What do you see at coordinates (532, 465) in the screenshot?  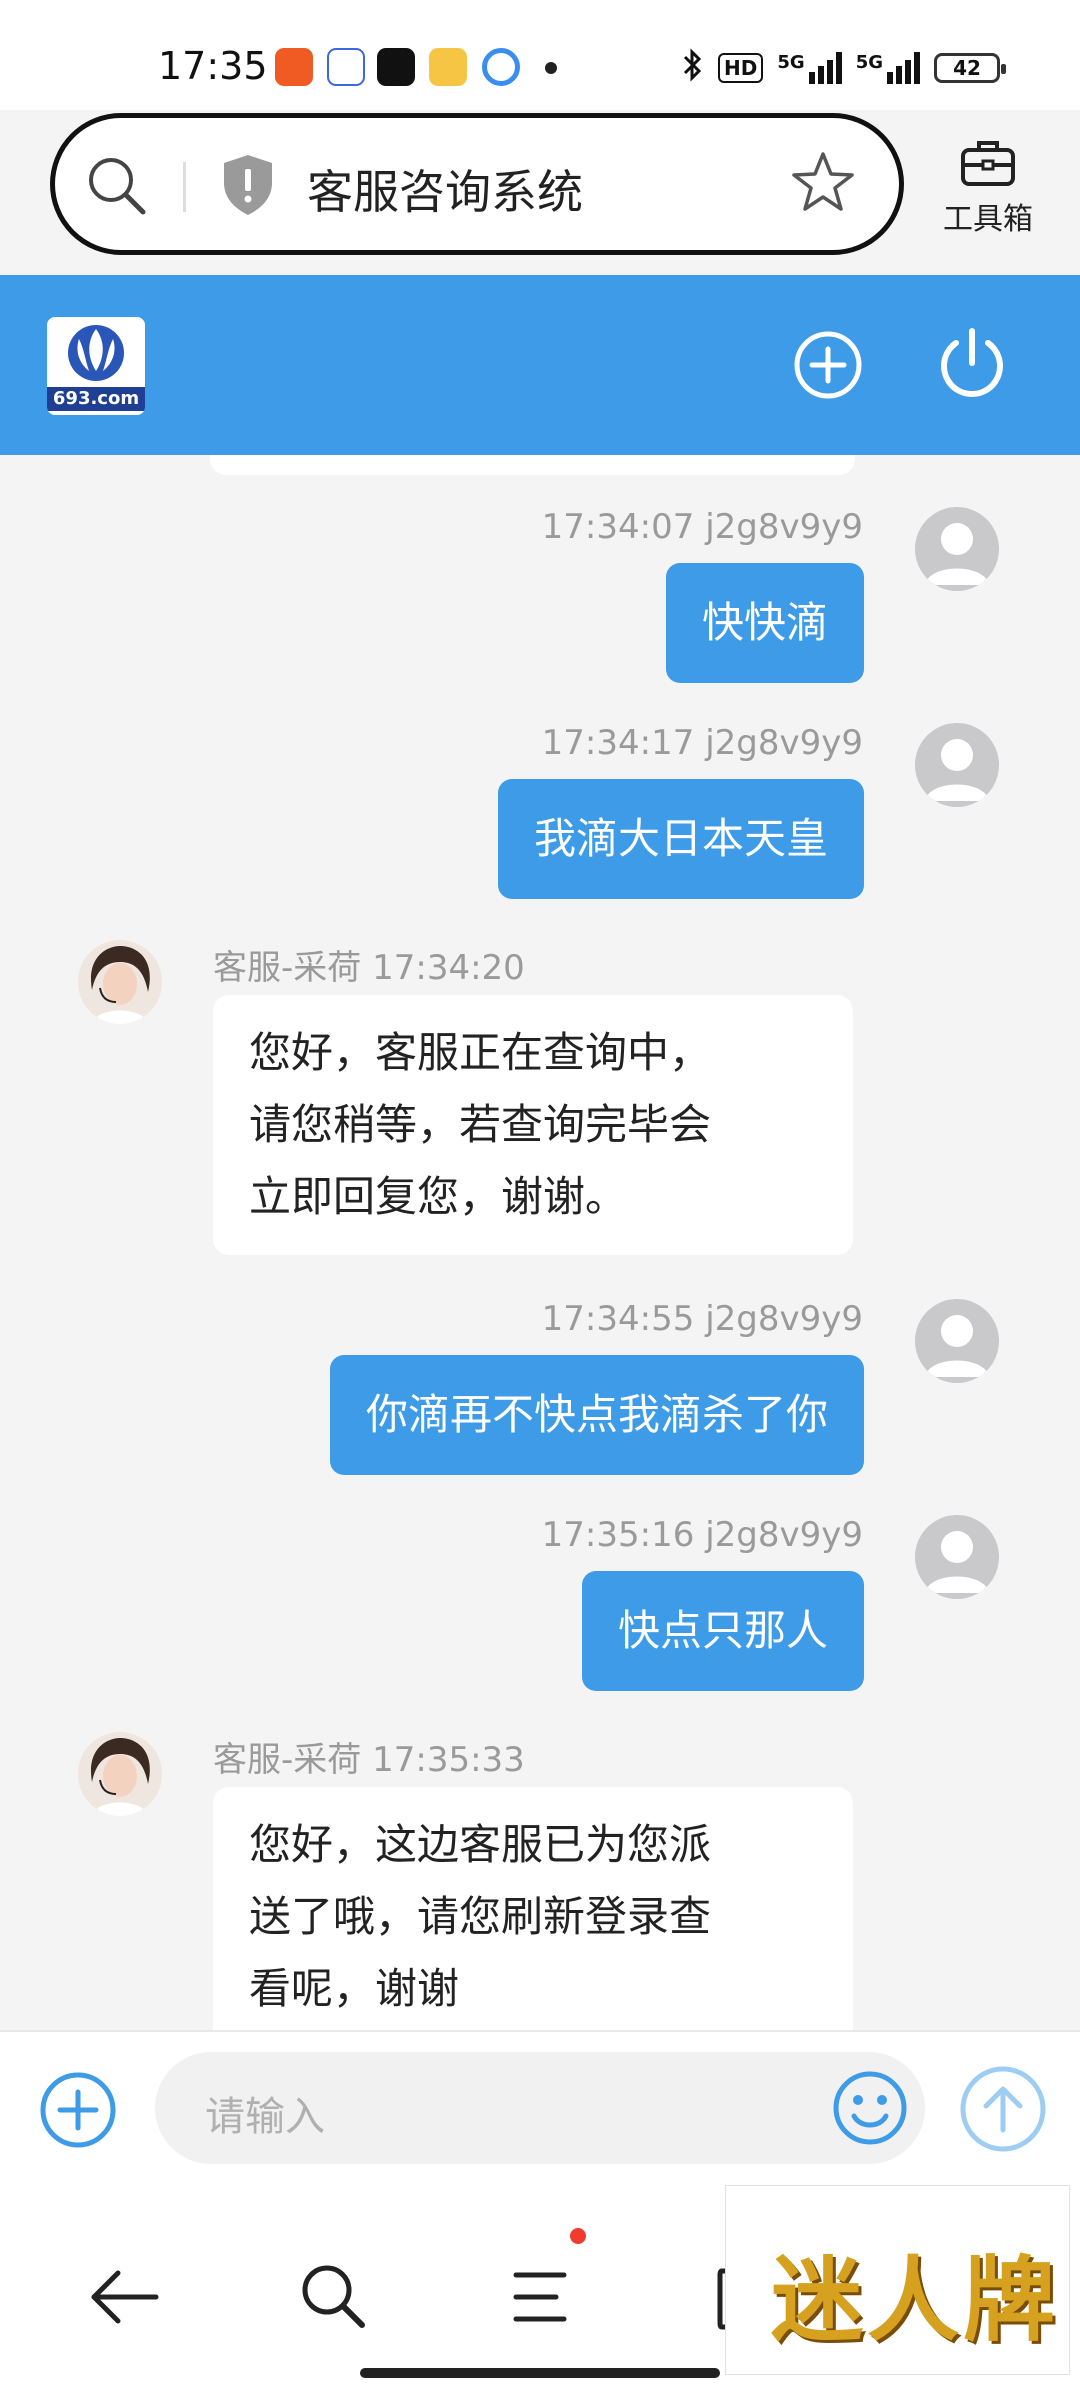 I see `previous-message-bubble` at bounding box center [532, 465].